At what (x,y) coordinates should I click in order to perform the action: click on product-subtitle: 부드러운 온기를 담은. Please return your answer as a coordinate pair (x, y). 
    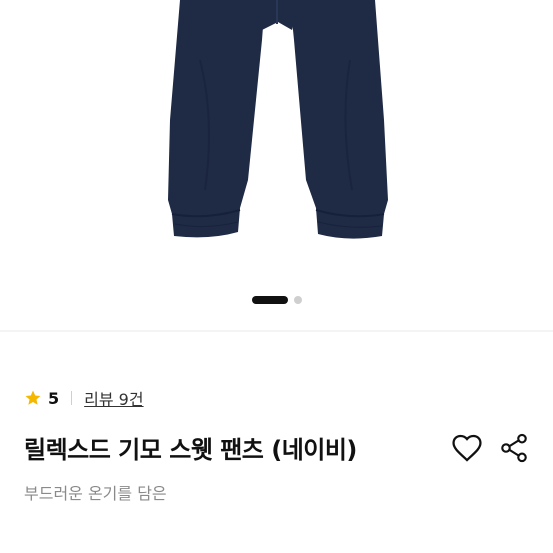
    Looking at the image, I should click on (95, 493).